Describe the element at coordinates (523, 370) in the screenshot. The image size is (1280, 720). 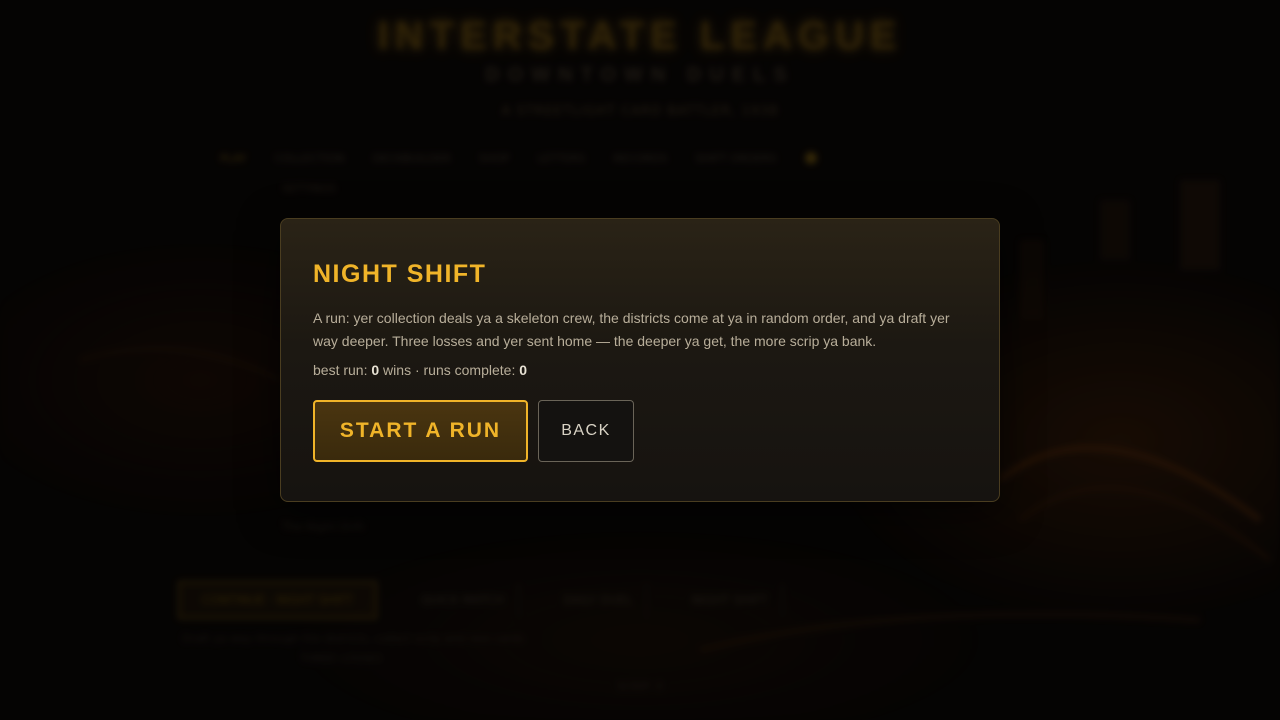
I see `runs-complete-value: 0` at that location.